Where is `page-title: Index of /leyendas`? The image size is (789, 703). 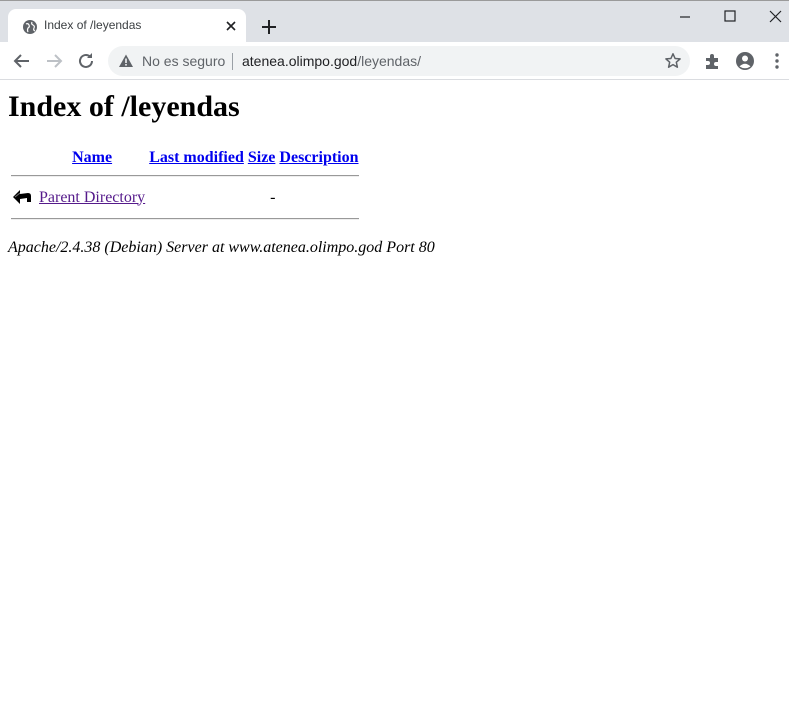
page-title: Index of /leyendas is located at coordinates (124, 106).